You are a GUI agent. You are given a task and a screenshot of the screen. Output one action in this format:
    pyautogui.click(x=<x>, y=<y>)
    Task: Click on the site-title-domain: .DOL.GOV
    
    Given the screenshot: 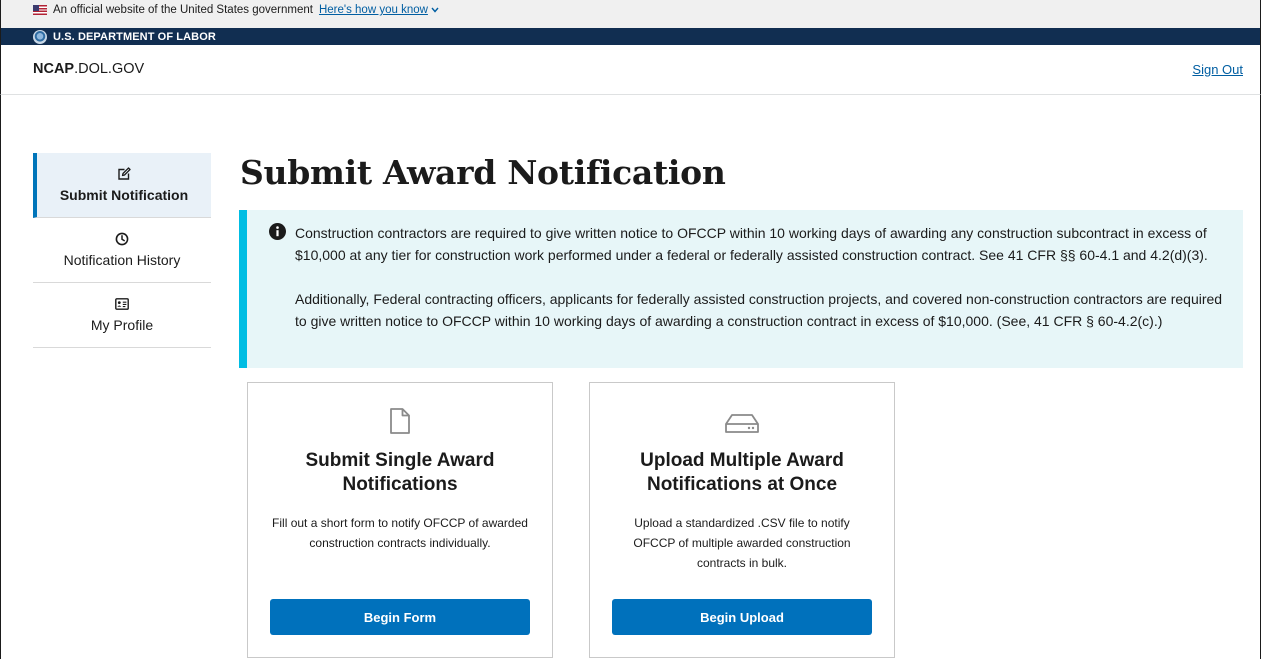 What is the action you would take?
    pyautogui.click(x=109, y=69)
    